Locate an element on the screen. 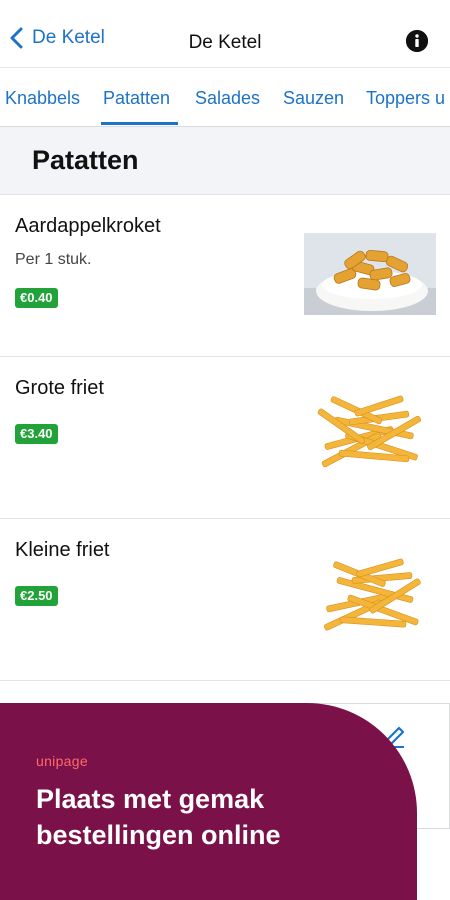  item-name: Kleine friet is located at coordinates (62, 550).